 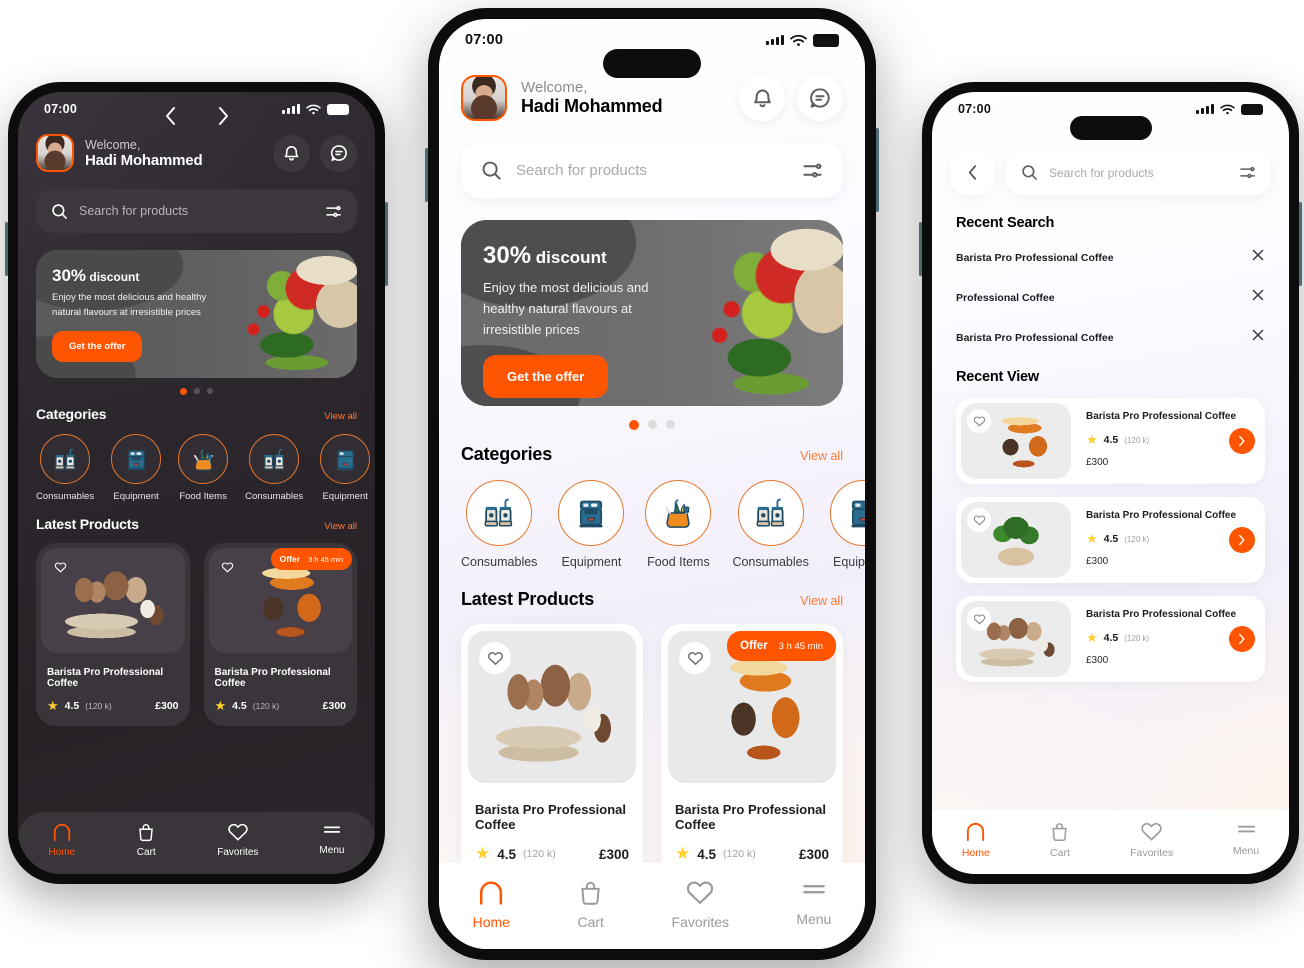 I want to click on offer-time: 3 h 45 min, so click(x=325, y=559).